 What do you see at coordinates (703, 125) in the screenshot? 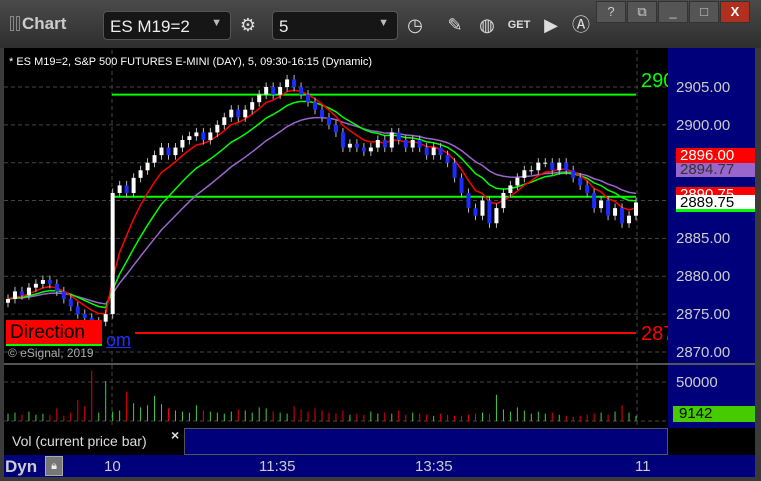
I see `price-tick: 2900.00` at bounding box center [703, 125].